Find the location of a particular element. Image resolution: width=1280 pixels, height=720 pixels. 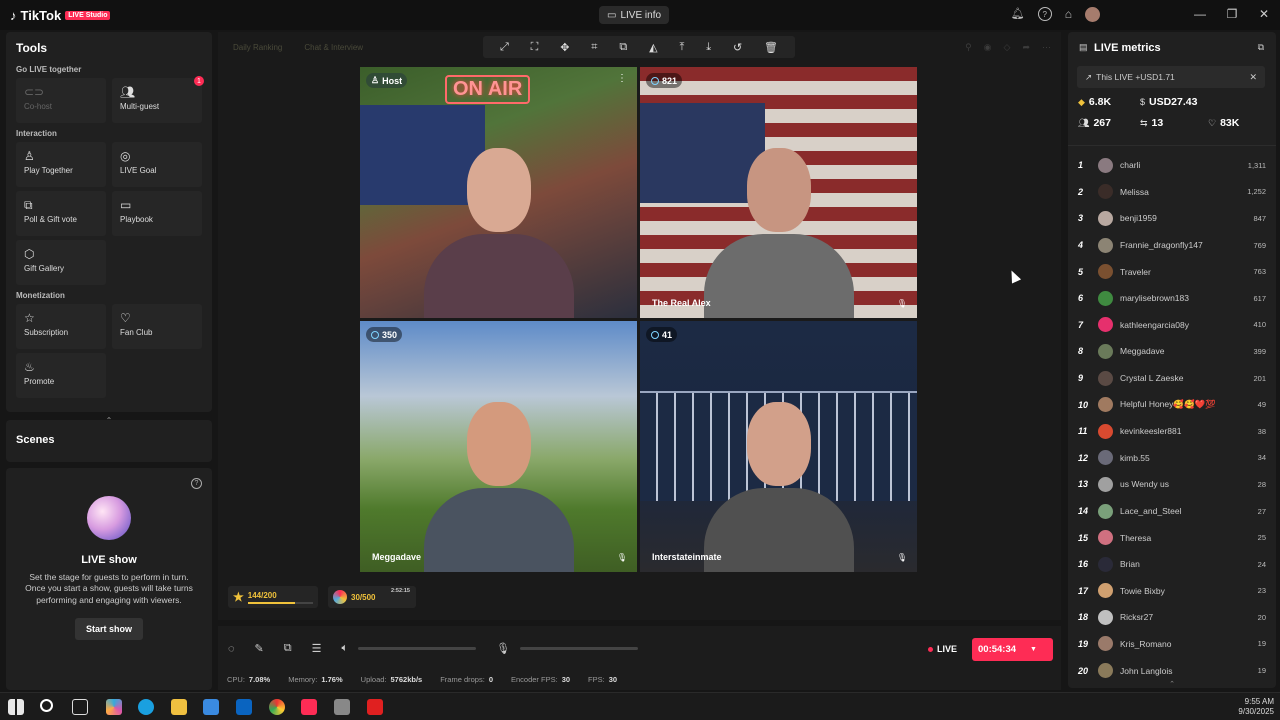

poll-gift-vote-button: ⧉ Poll & Gift vote is located at coordinates (61, 213).